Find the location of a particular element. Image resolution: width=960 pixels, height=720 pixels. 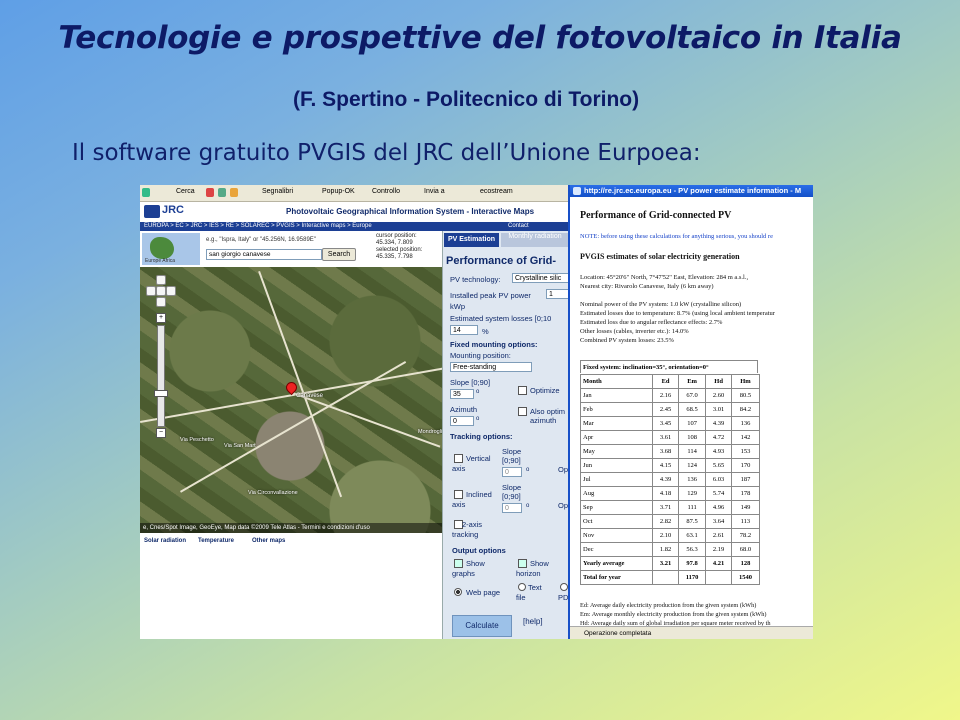

table-cell-value: 68.5 is located at coordinates (692, 409).